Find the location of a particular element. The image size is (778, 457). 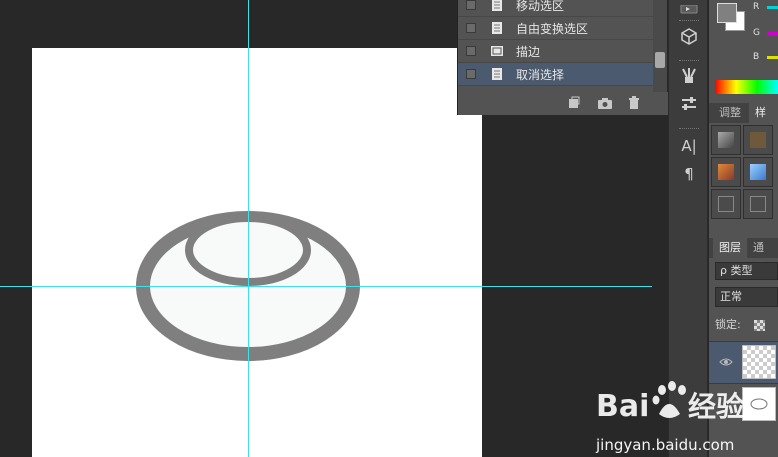

tab-channels: 通道 is located at coordinates (762, 256).